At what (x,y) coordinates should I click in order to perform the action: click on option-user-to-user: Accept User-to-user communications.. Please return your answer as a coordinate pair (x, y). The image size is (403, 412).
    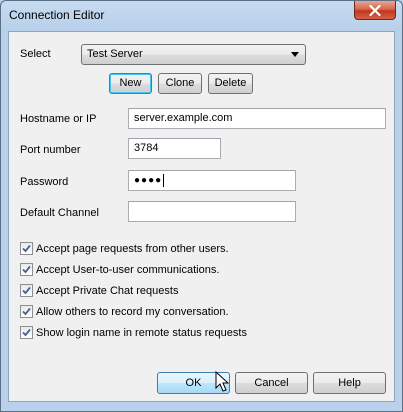
    Looking at the image, I should click on (119, 269).